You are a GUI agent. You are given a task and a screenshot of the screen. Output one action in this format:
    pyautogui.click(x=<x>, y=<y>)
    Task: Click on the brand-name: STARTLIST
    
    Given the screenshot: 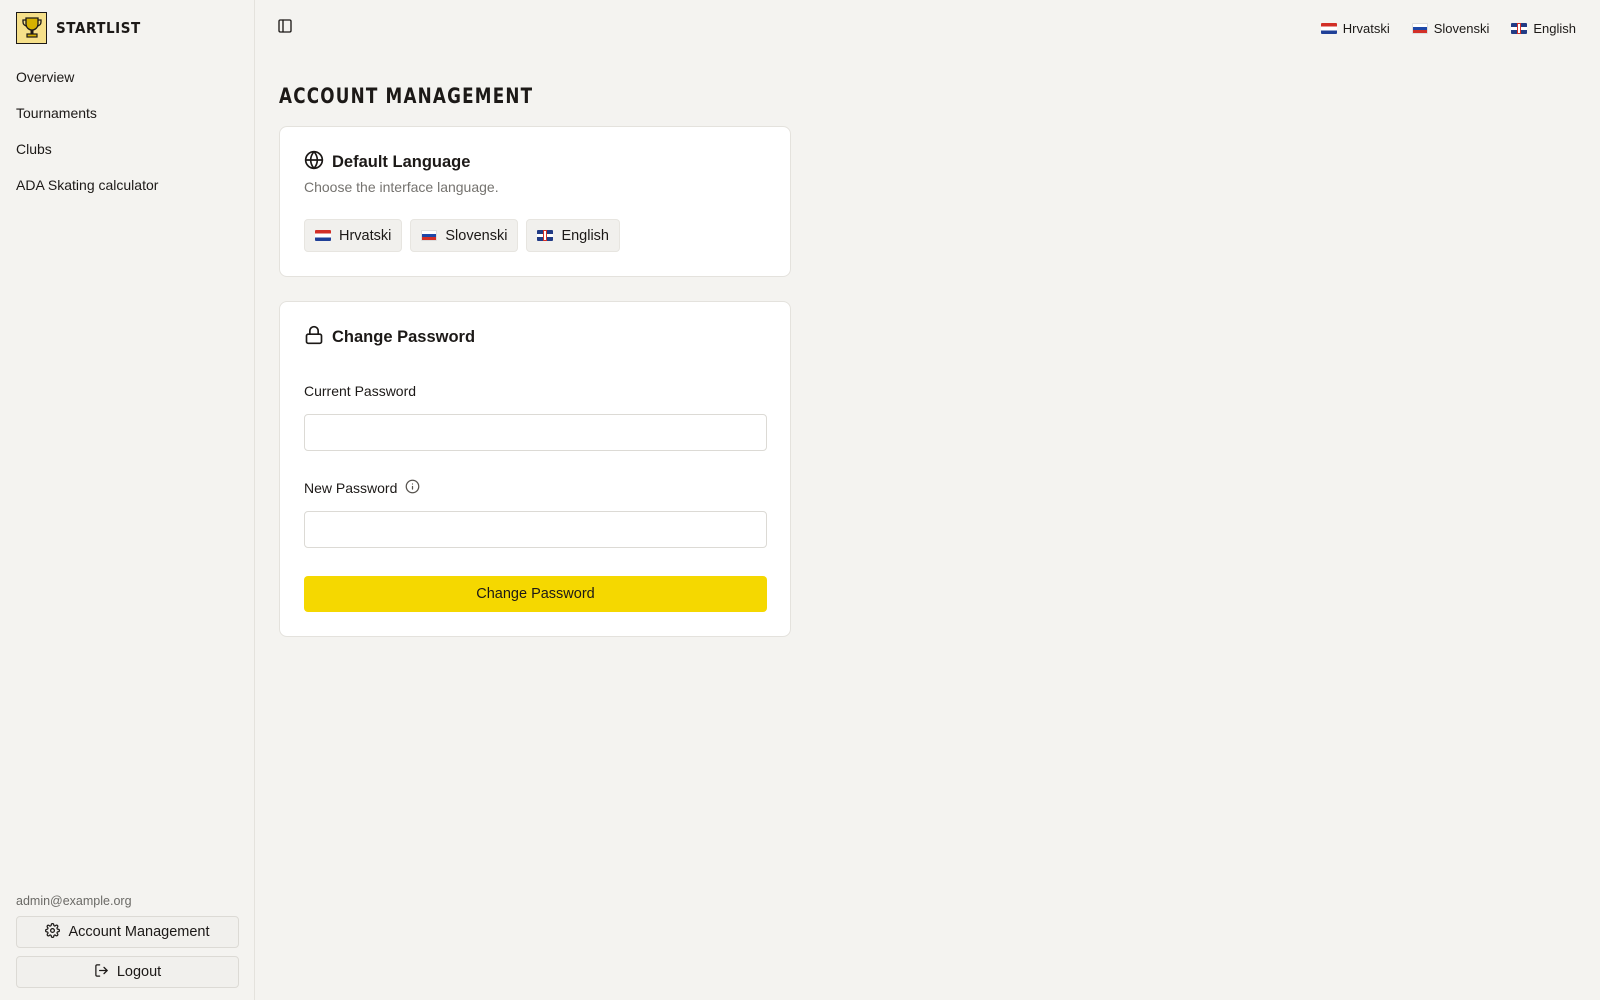 What is the action you would take?
    pyautogui.click(x=98, y=27)
    